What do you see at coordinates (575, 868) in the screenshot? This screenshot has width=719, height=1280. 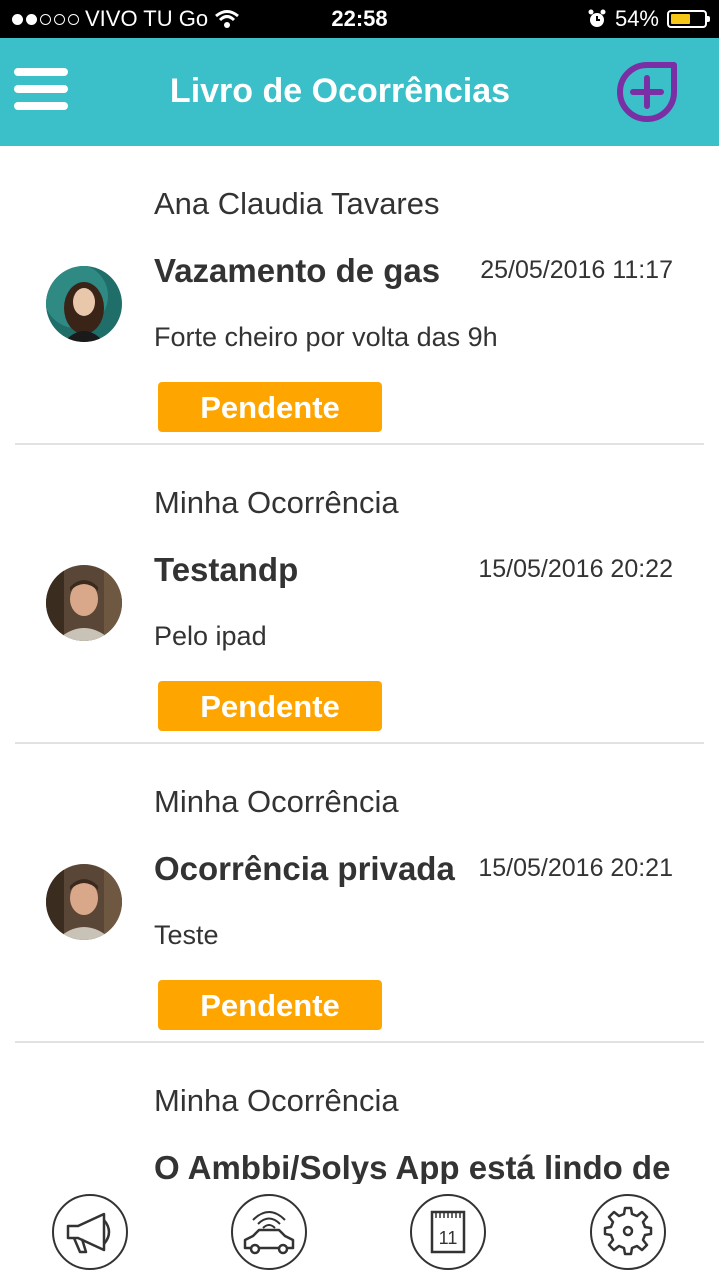 I see `occurrence-date: 15/05/2016 20:21` at bounding box center [575, 868].